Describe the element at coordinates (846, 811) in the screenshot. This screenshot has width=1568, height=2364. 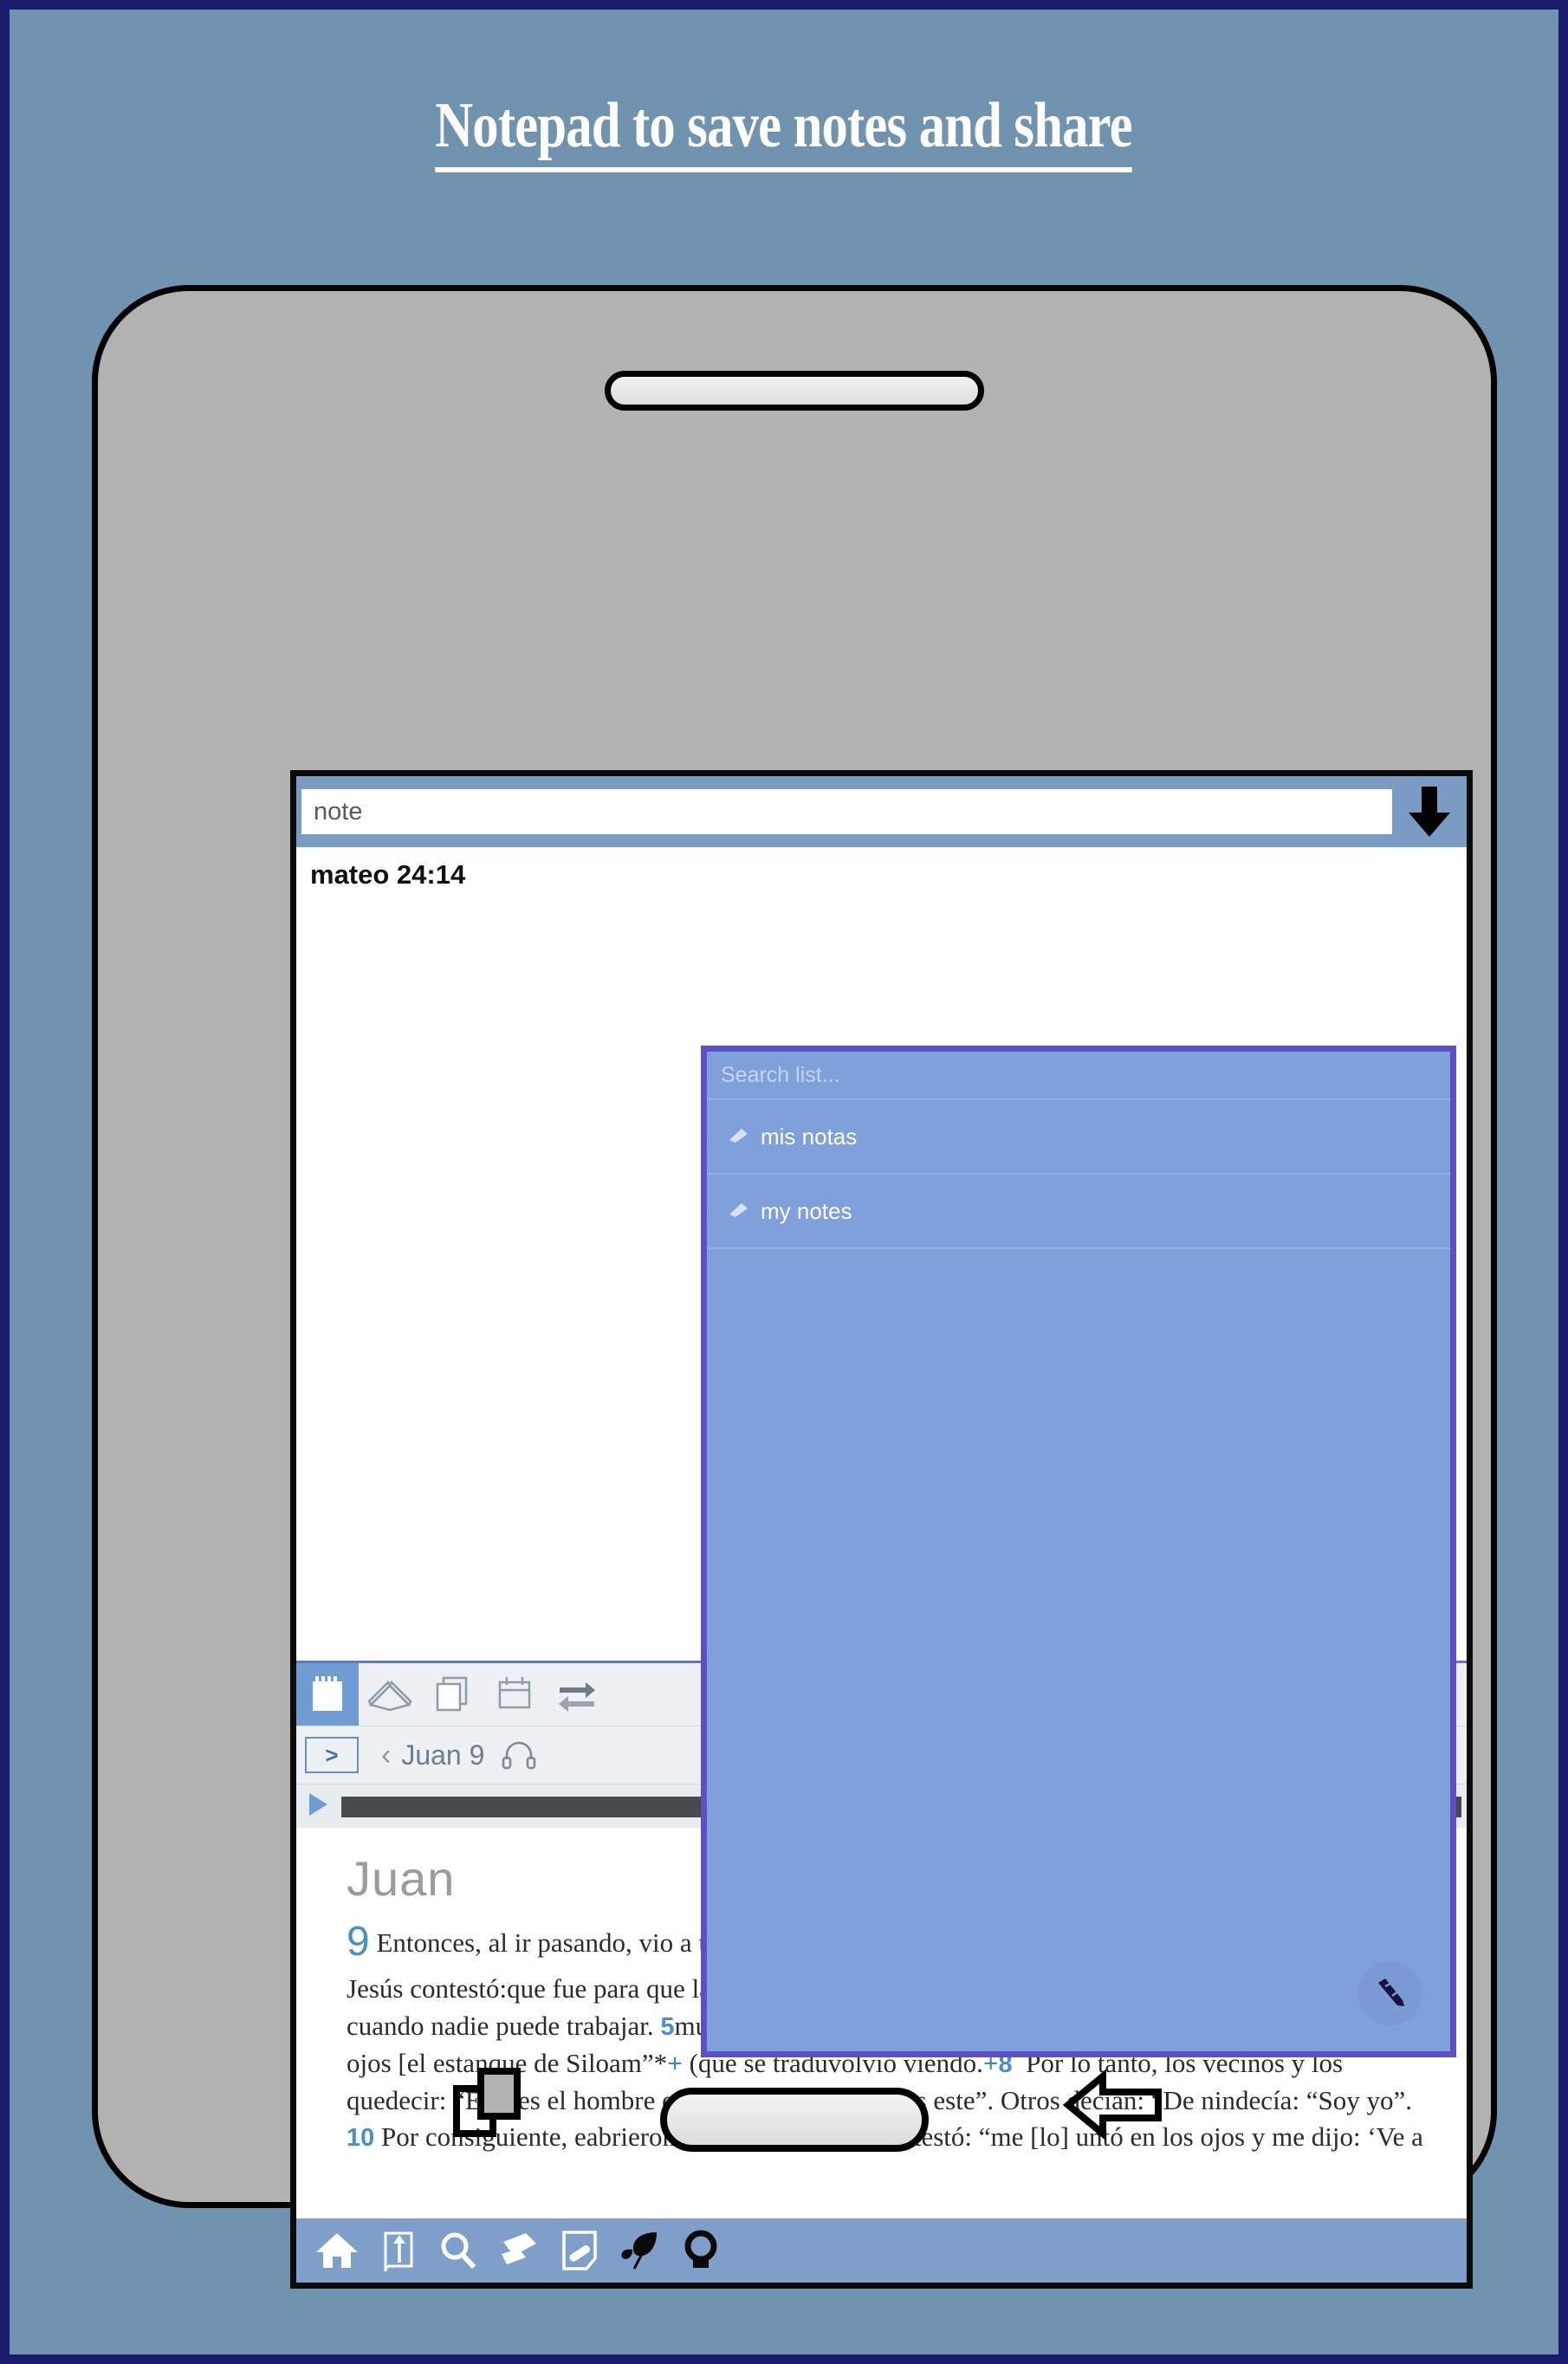
I see `note-title-input` at that location.